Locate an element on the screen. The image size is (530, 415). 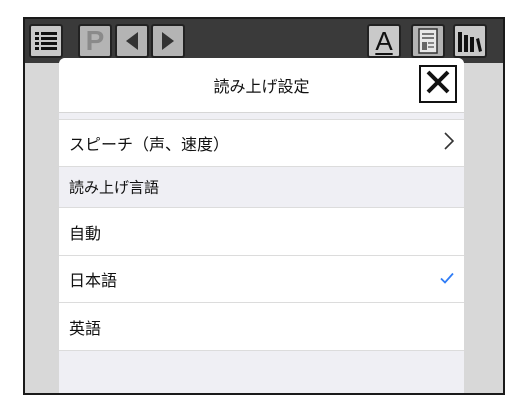
triangle-right-icon is located at coordinates (168, 41).